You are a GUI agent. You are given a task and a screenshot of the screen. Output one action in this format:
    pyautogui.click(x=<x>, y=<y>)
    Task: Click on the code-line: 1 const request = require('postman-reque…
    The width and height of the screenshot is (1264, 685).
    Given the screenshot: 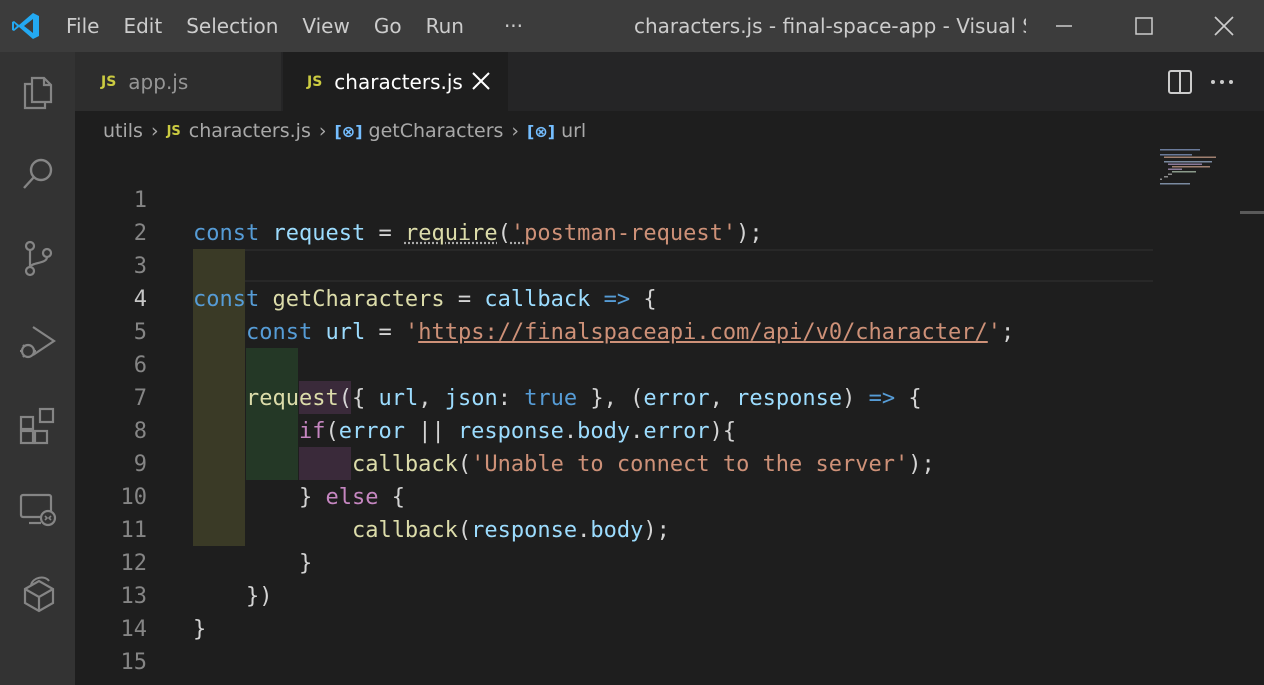 What is the action you would take?
    pyautogui.click(x=615, y=167)
    